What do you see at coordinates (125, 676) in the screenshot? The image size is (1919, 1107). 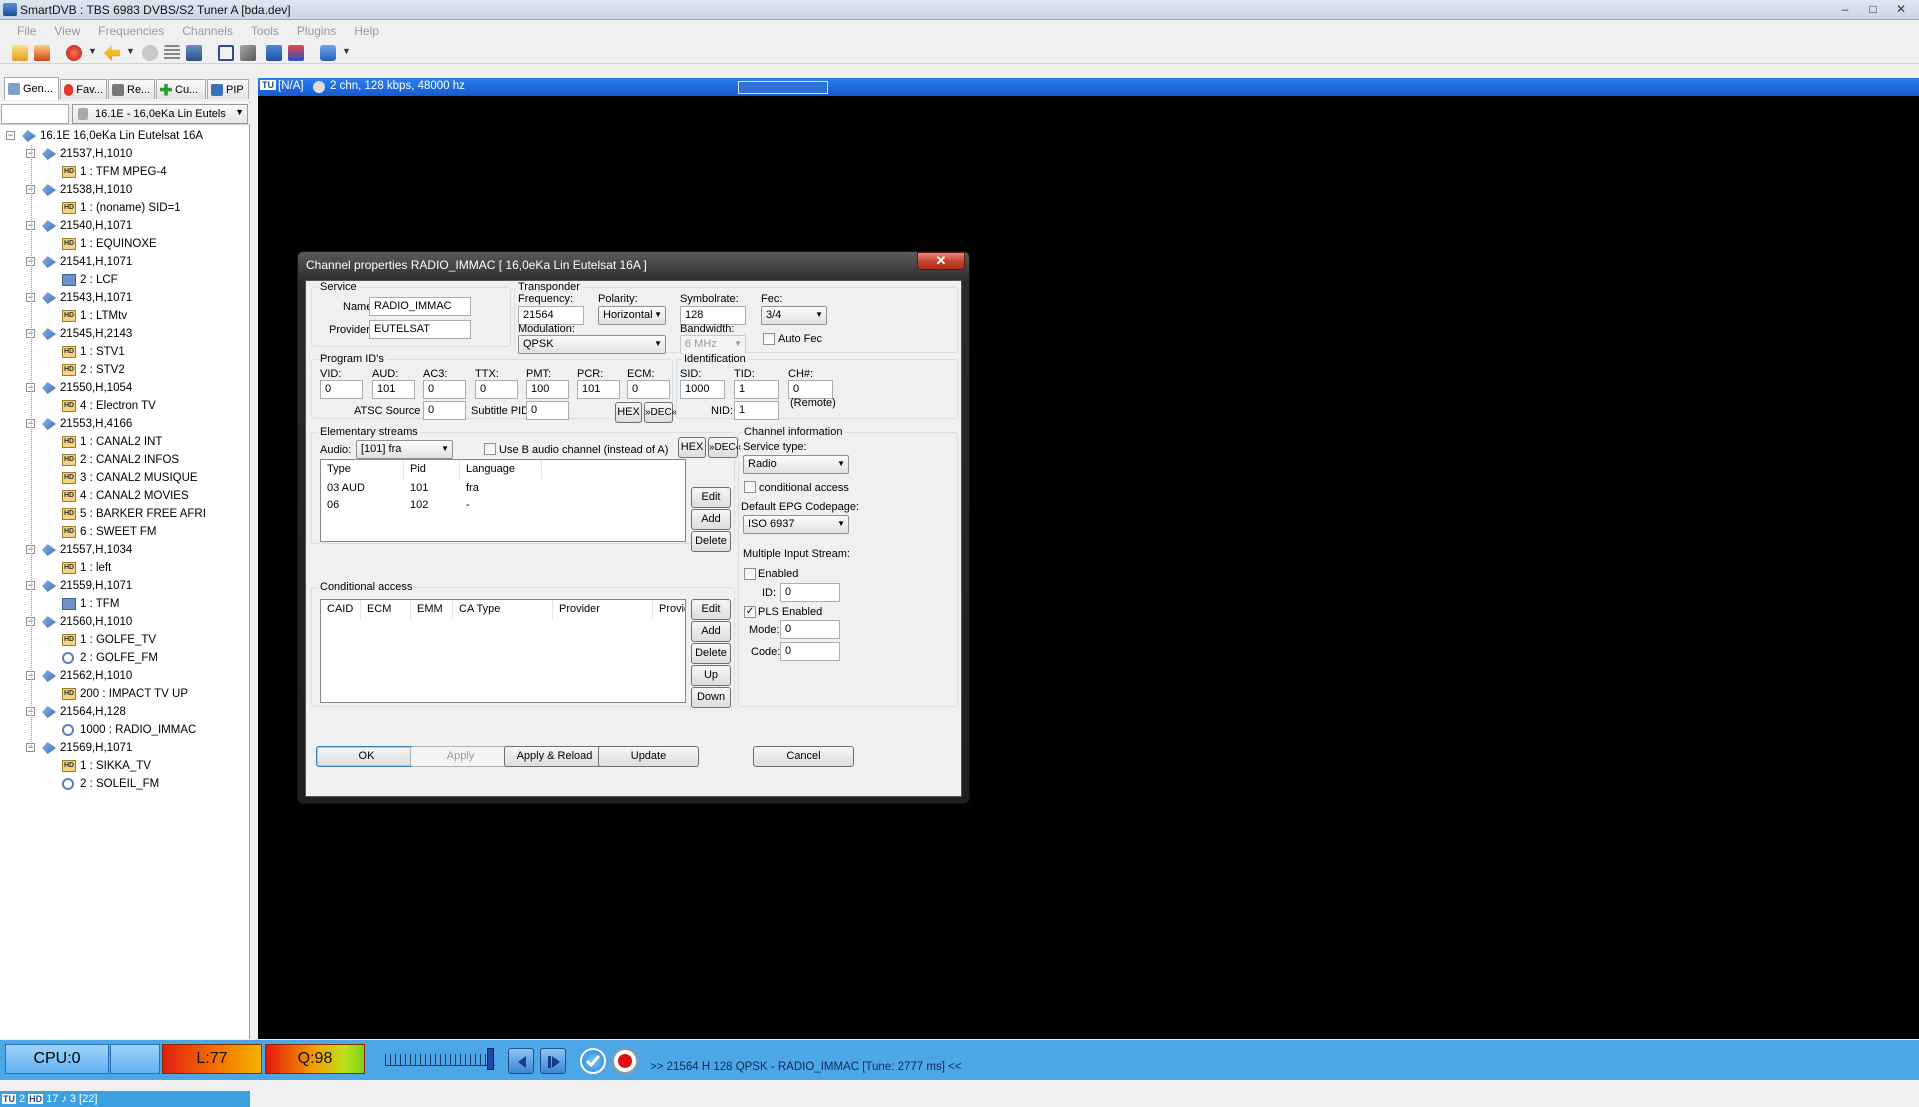 I see `tree-transponder: −21562,H,1010` at bounding box center [125, 676].